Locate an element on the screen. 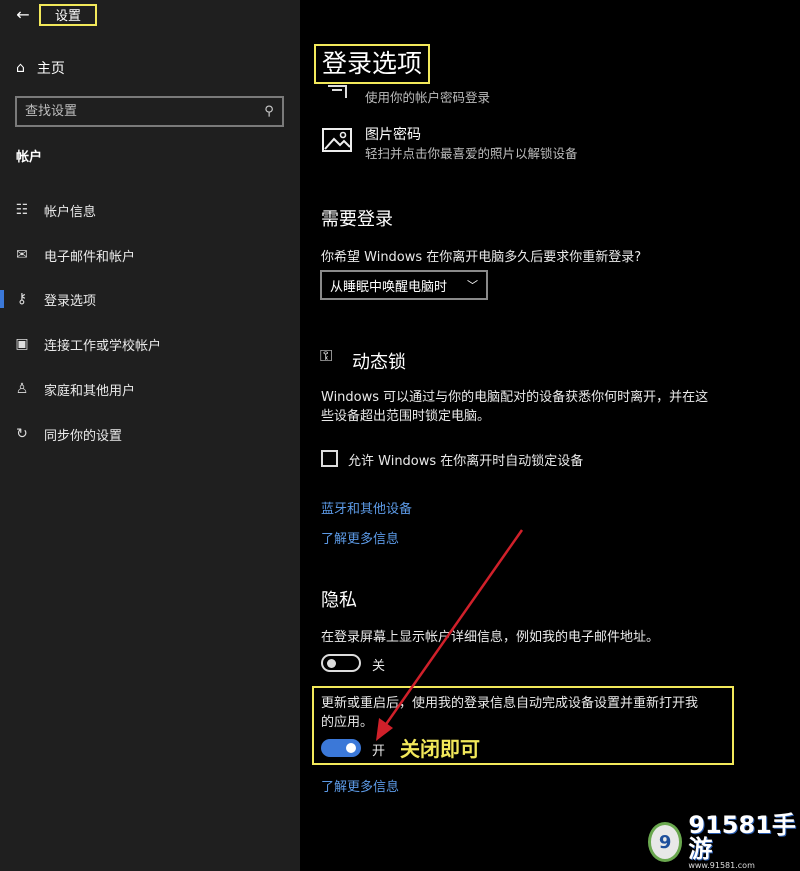 The image size is (800, 871). dropdown-value: 从睡眠中唤醒电脑时 is located at coordinates (389, 287).